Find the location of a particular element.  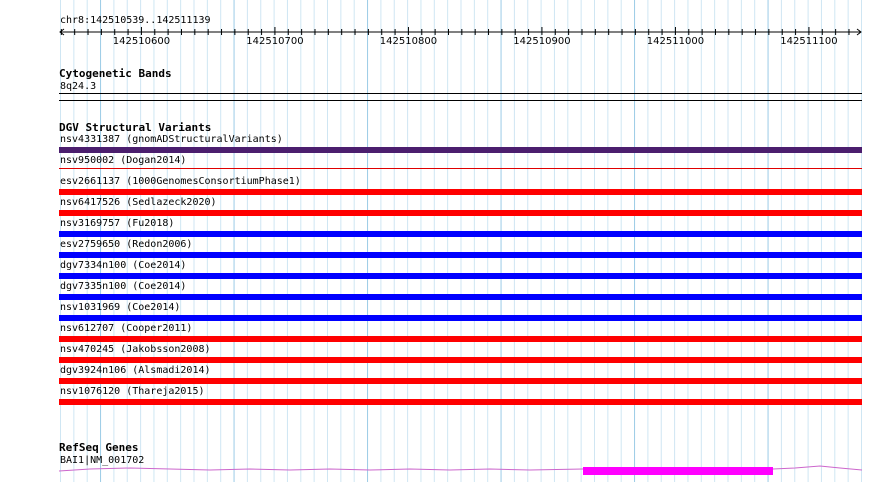

variant-label: nsv3169757 (Fu2018) is located at coordinates (117, 223).